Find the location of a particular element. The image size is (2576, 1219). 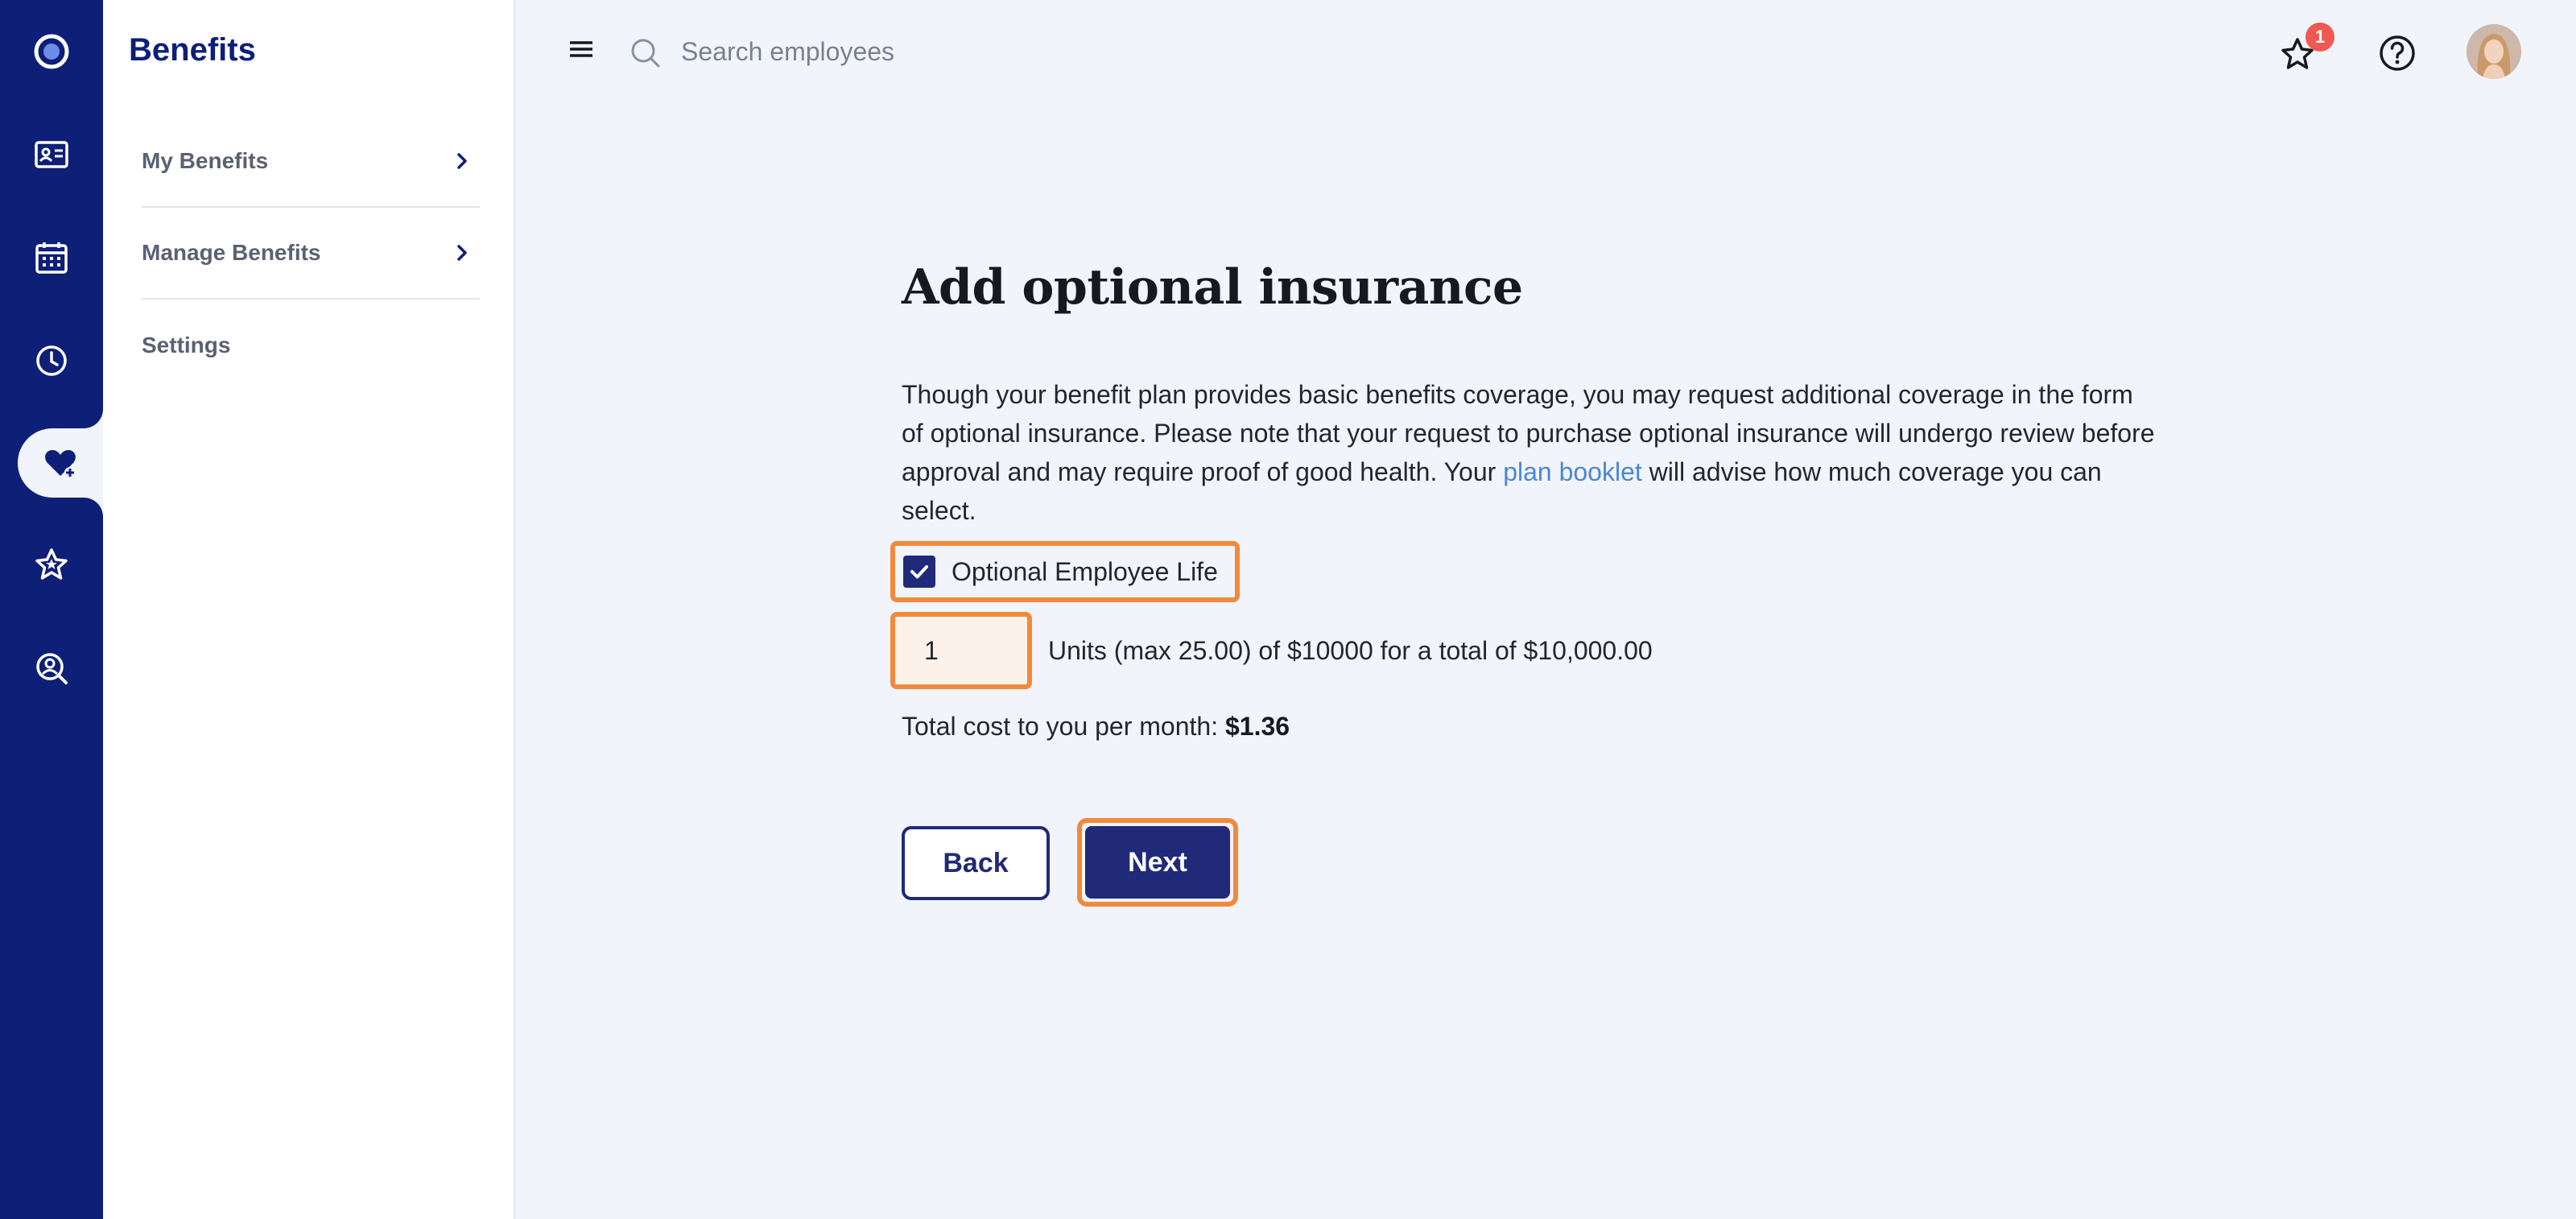

sidebar-item-label: My Benefits is located at coordinates (205, 160).